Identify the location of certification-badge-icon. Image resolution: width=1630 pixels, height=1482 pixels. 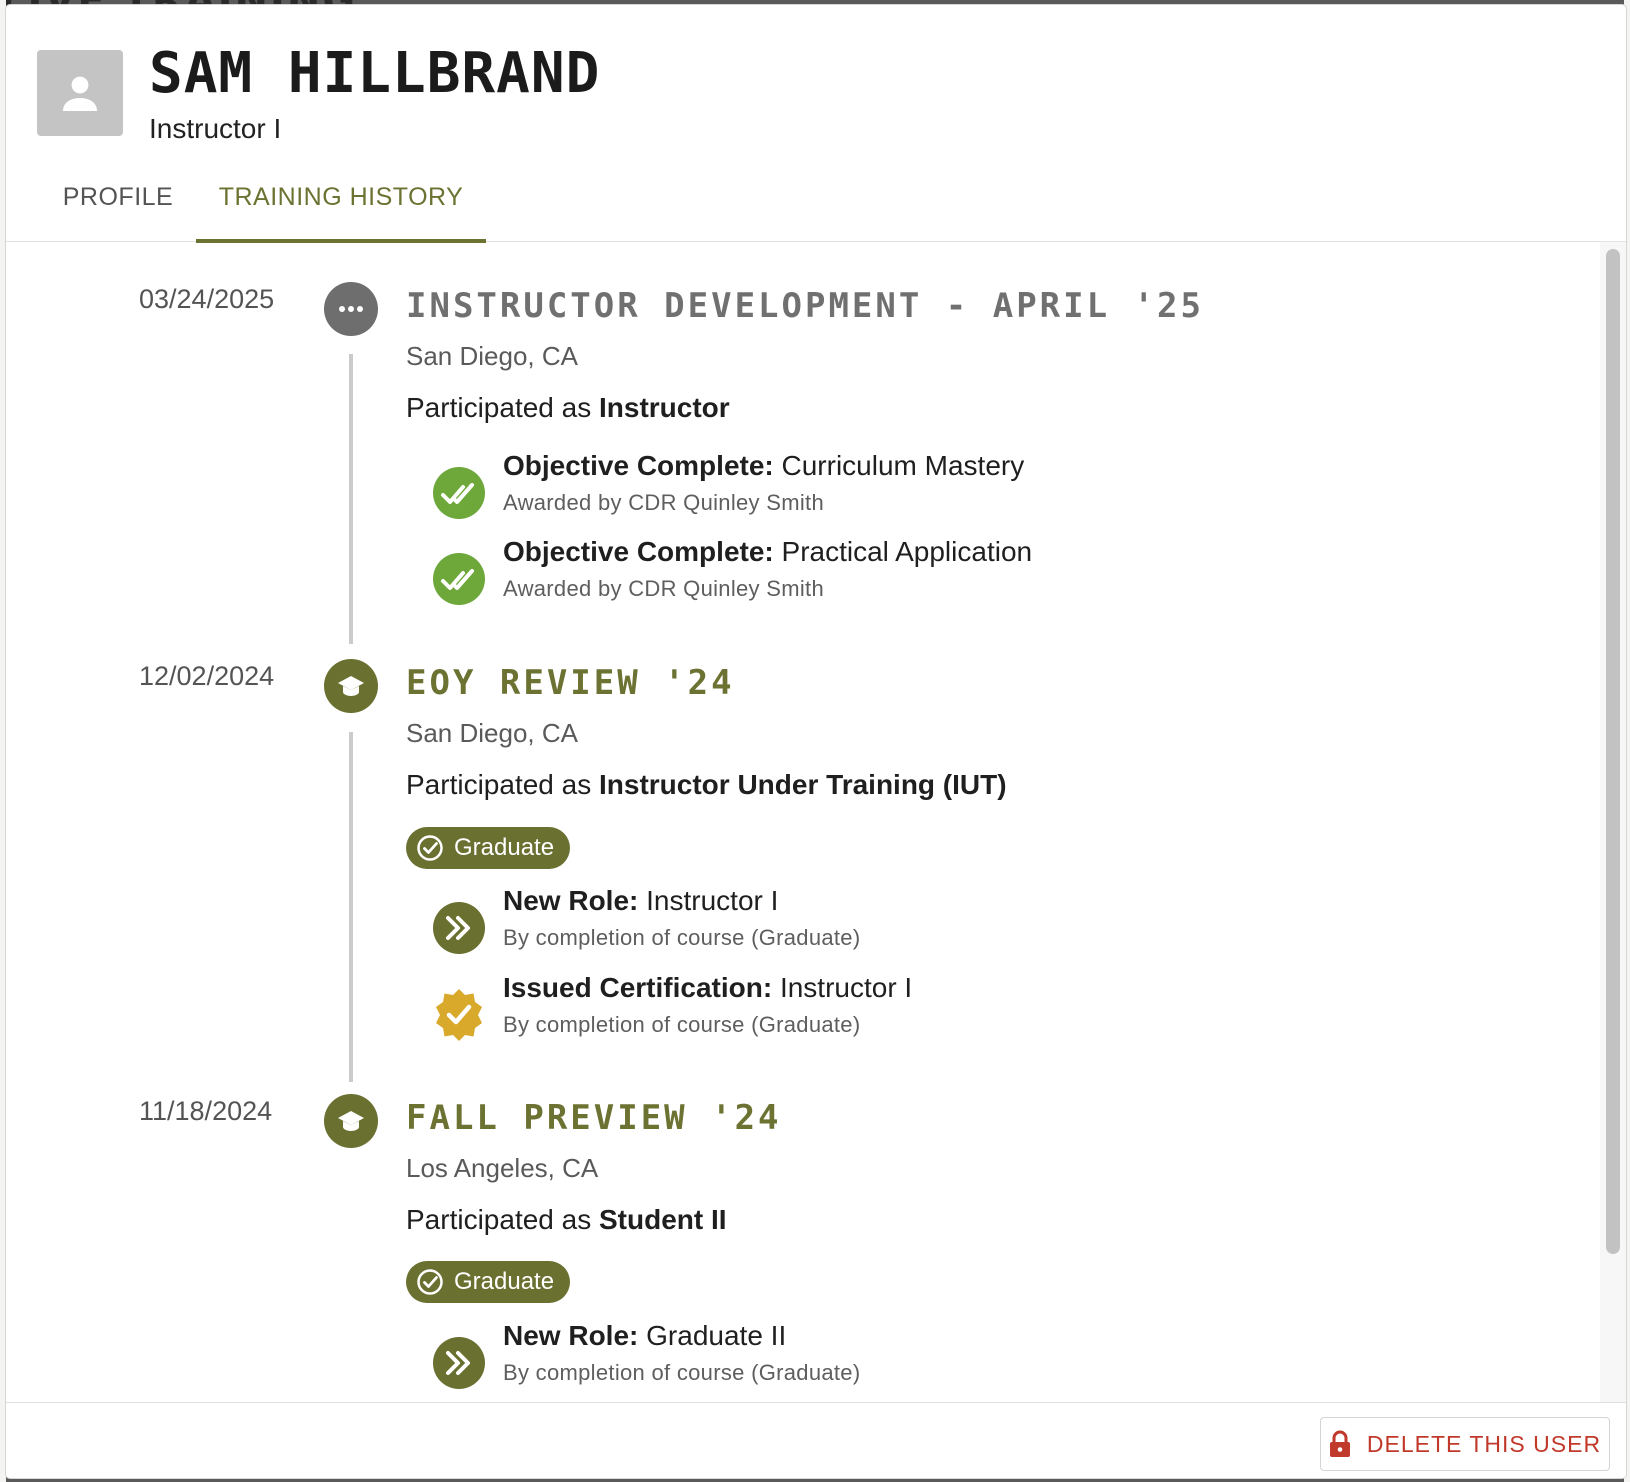
(459, 1015).